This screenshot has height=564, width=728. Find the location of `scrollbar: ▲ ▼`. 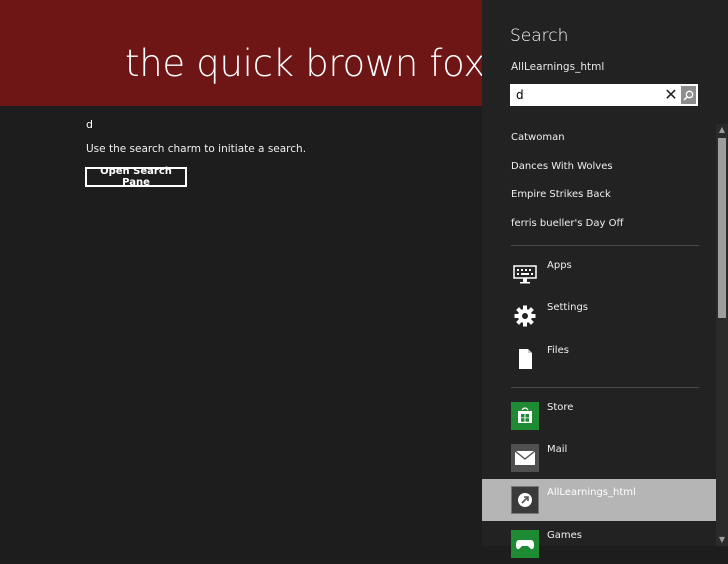

scrollbar: ▲ ▼ is located at coordinates (722, 335).